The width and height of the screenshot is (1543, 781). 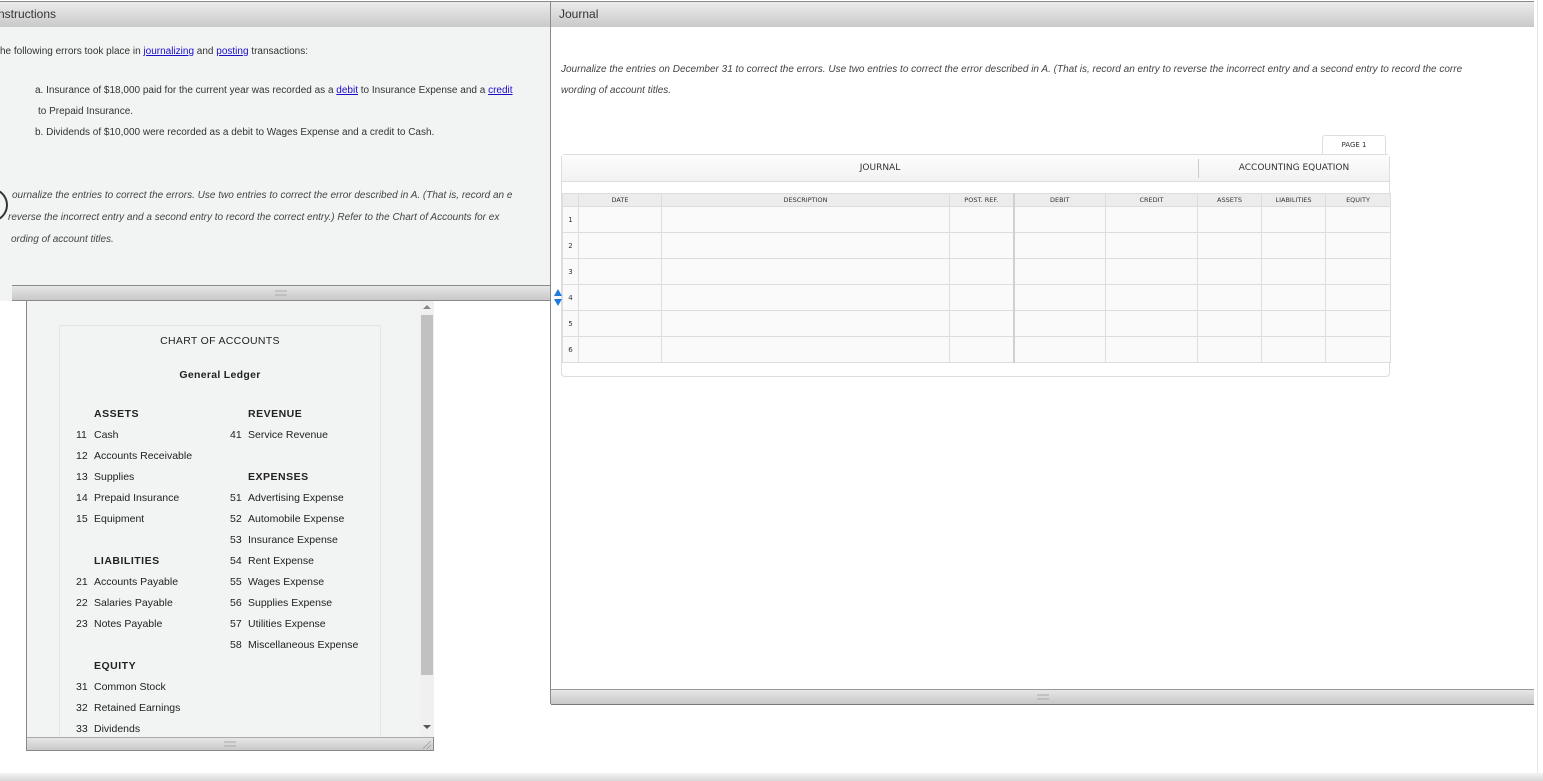 I want to click on account-item: 11 Cash, so click(x=97, y=435).